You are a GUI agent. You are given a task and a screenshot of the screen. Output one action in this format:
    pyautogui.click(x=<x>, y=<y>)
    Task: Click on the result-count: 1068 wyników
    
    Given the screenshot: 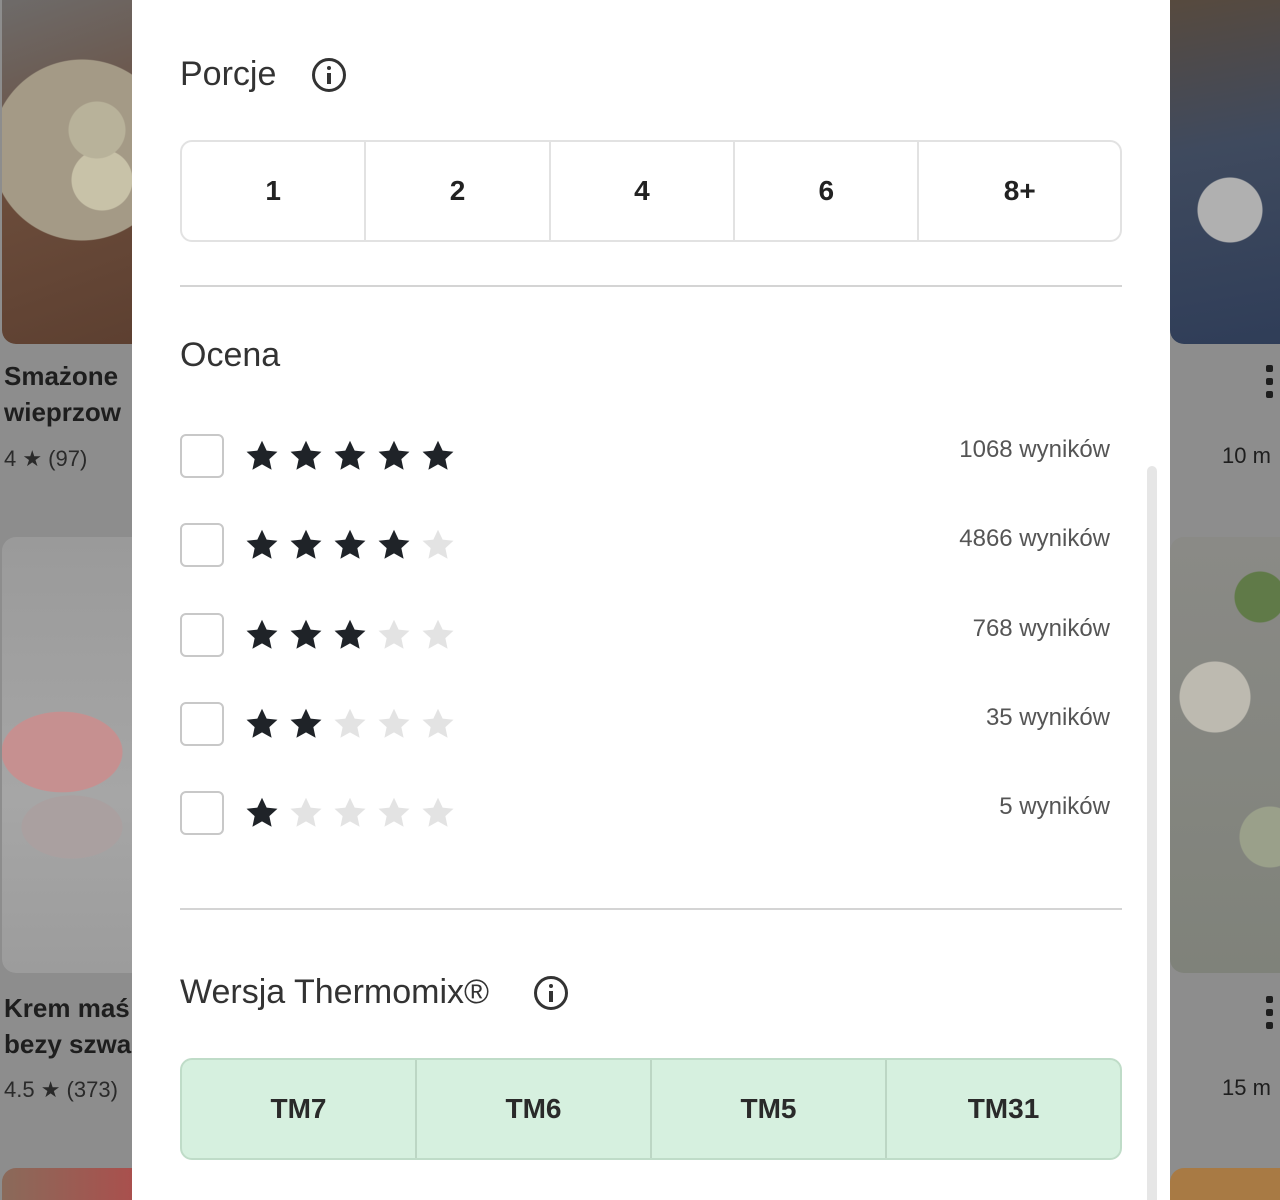 What is the action you would take?
    pyautogui.click(x=1034, y=449)
    